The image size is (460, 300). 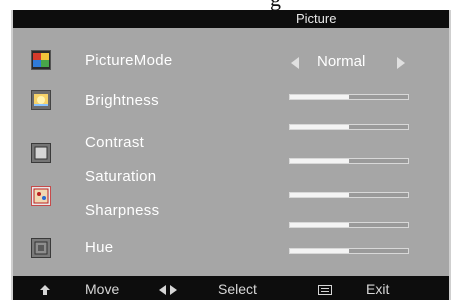 I want to click on brightness-slider, so click(x=349, y=97).